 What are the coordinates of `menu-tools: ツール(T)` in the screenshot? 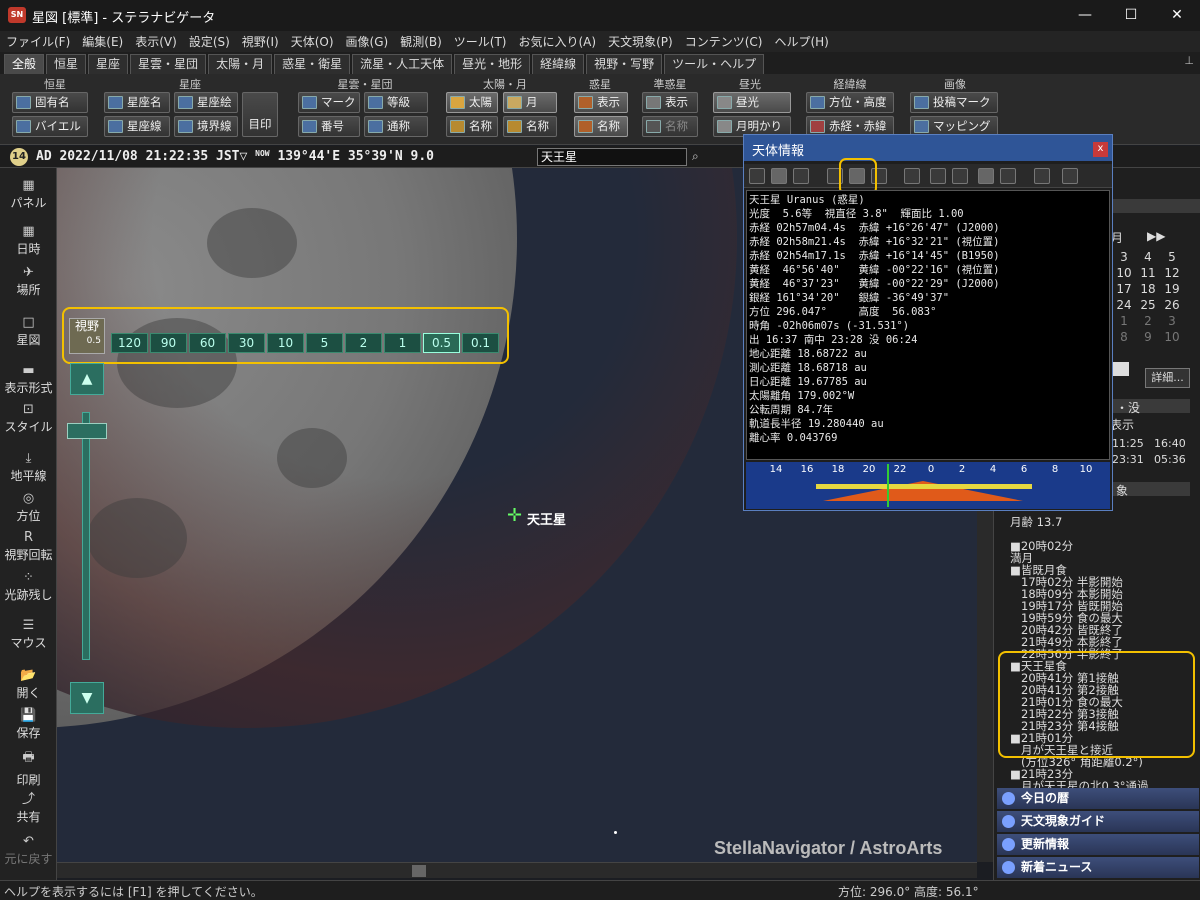 It's located at (480, 41).